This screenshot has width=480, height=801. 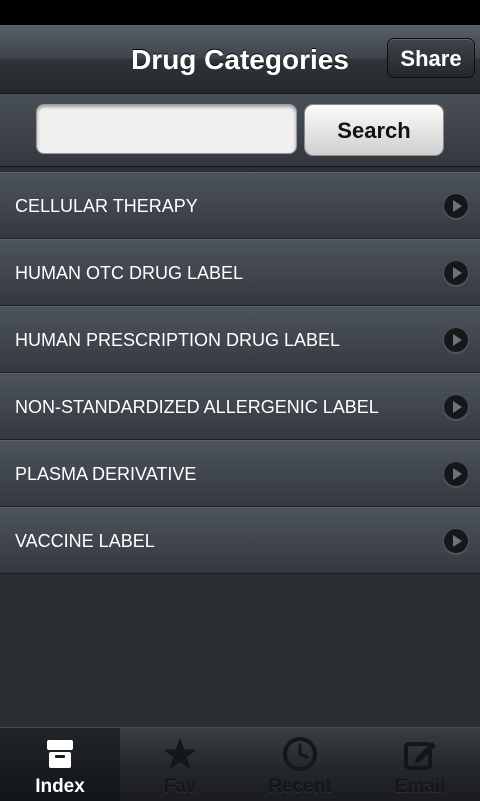 What do you see at coordinates (106, 206) in the screenshot?
I see `list-item-label: CELLULAR THERAPY` at bounding box center [106, 206].